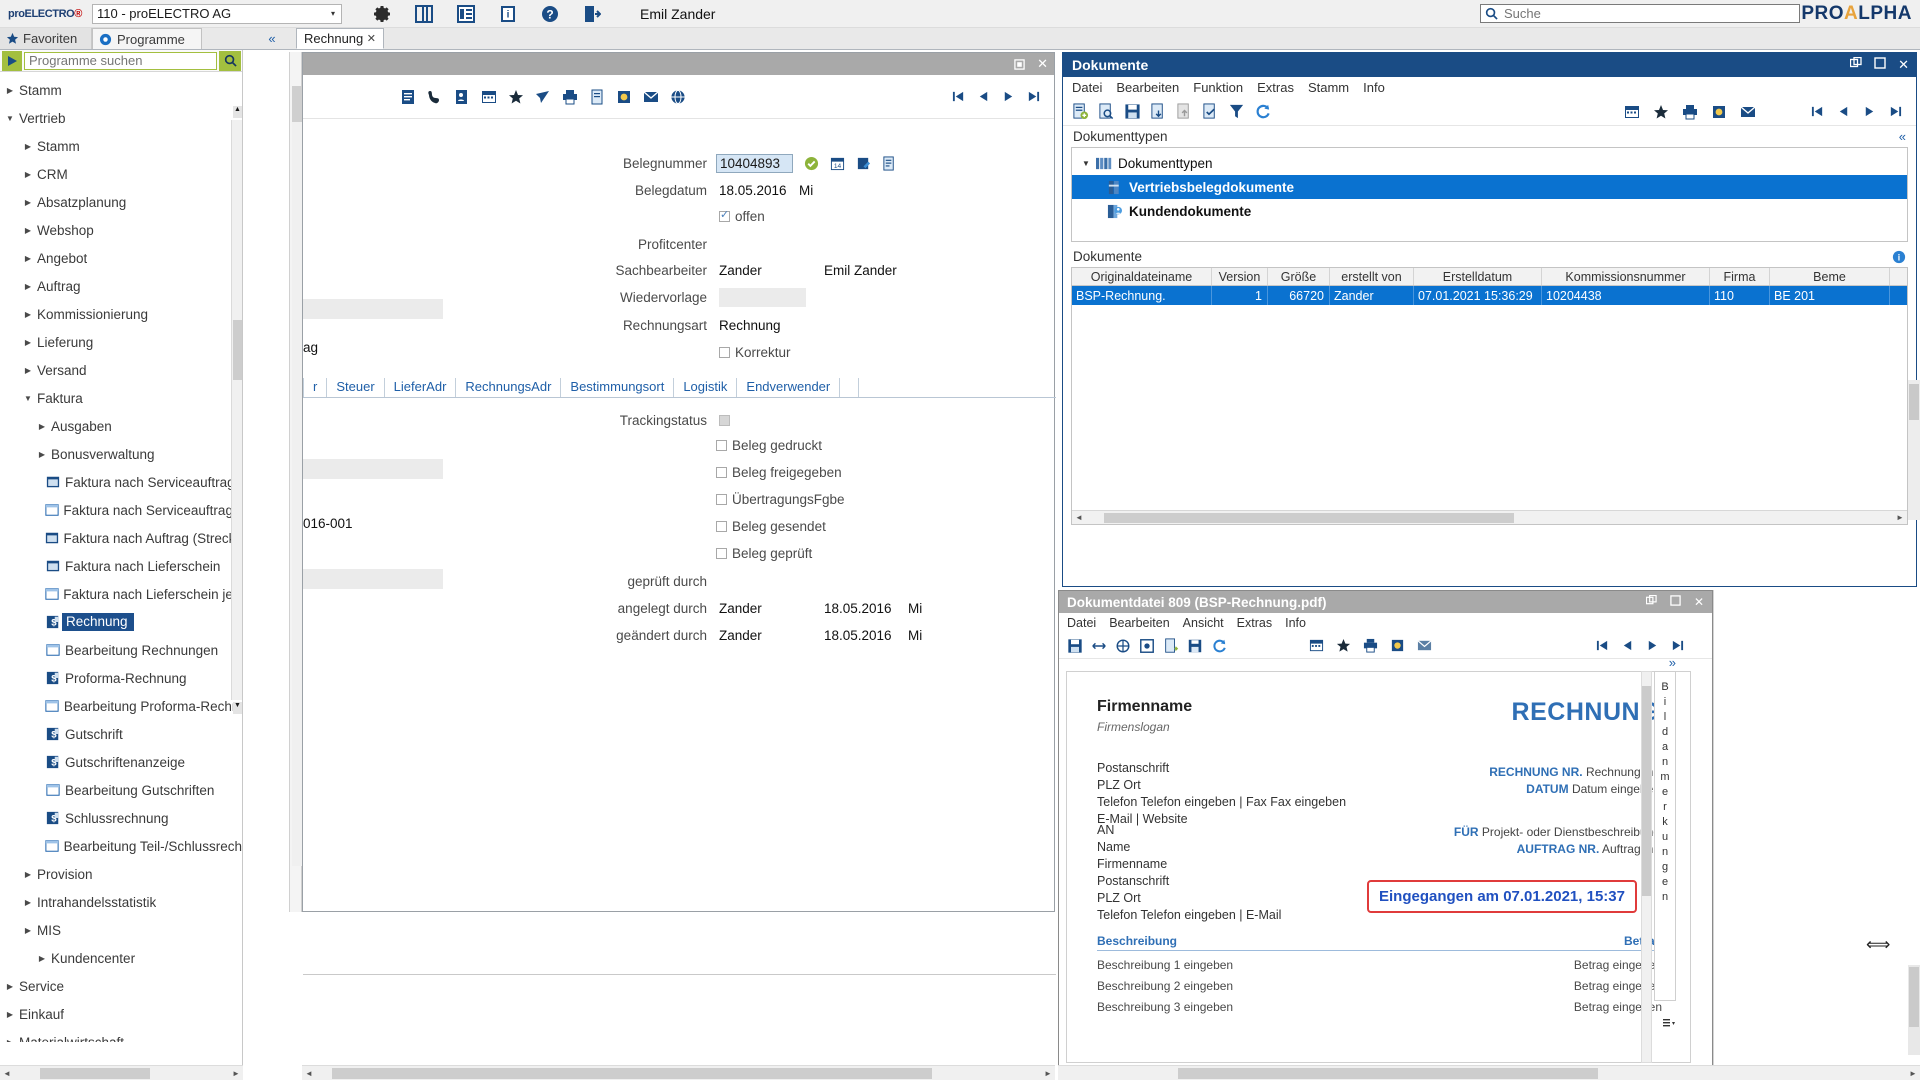 Image resolution: width=1920 pixels, height=1080 pixels. What do you see at coordinates (356, 387) in the screenshot?
I see `form-tab-steuer: Steuer` at bounding box center [356, 387].